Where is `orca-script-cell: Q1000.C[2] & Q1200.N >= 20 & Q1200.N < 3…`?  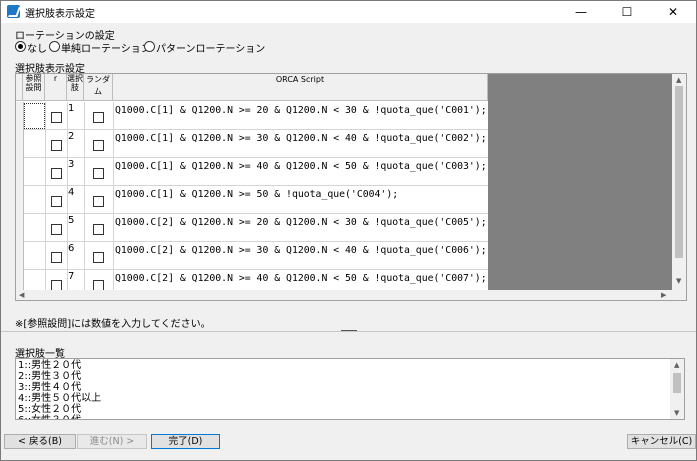 orca-script-cell: Q1000.C[2] & Q1200.N >= 20 & Q1200.N < 3… is located at coordinates (301, 222).